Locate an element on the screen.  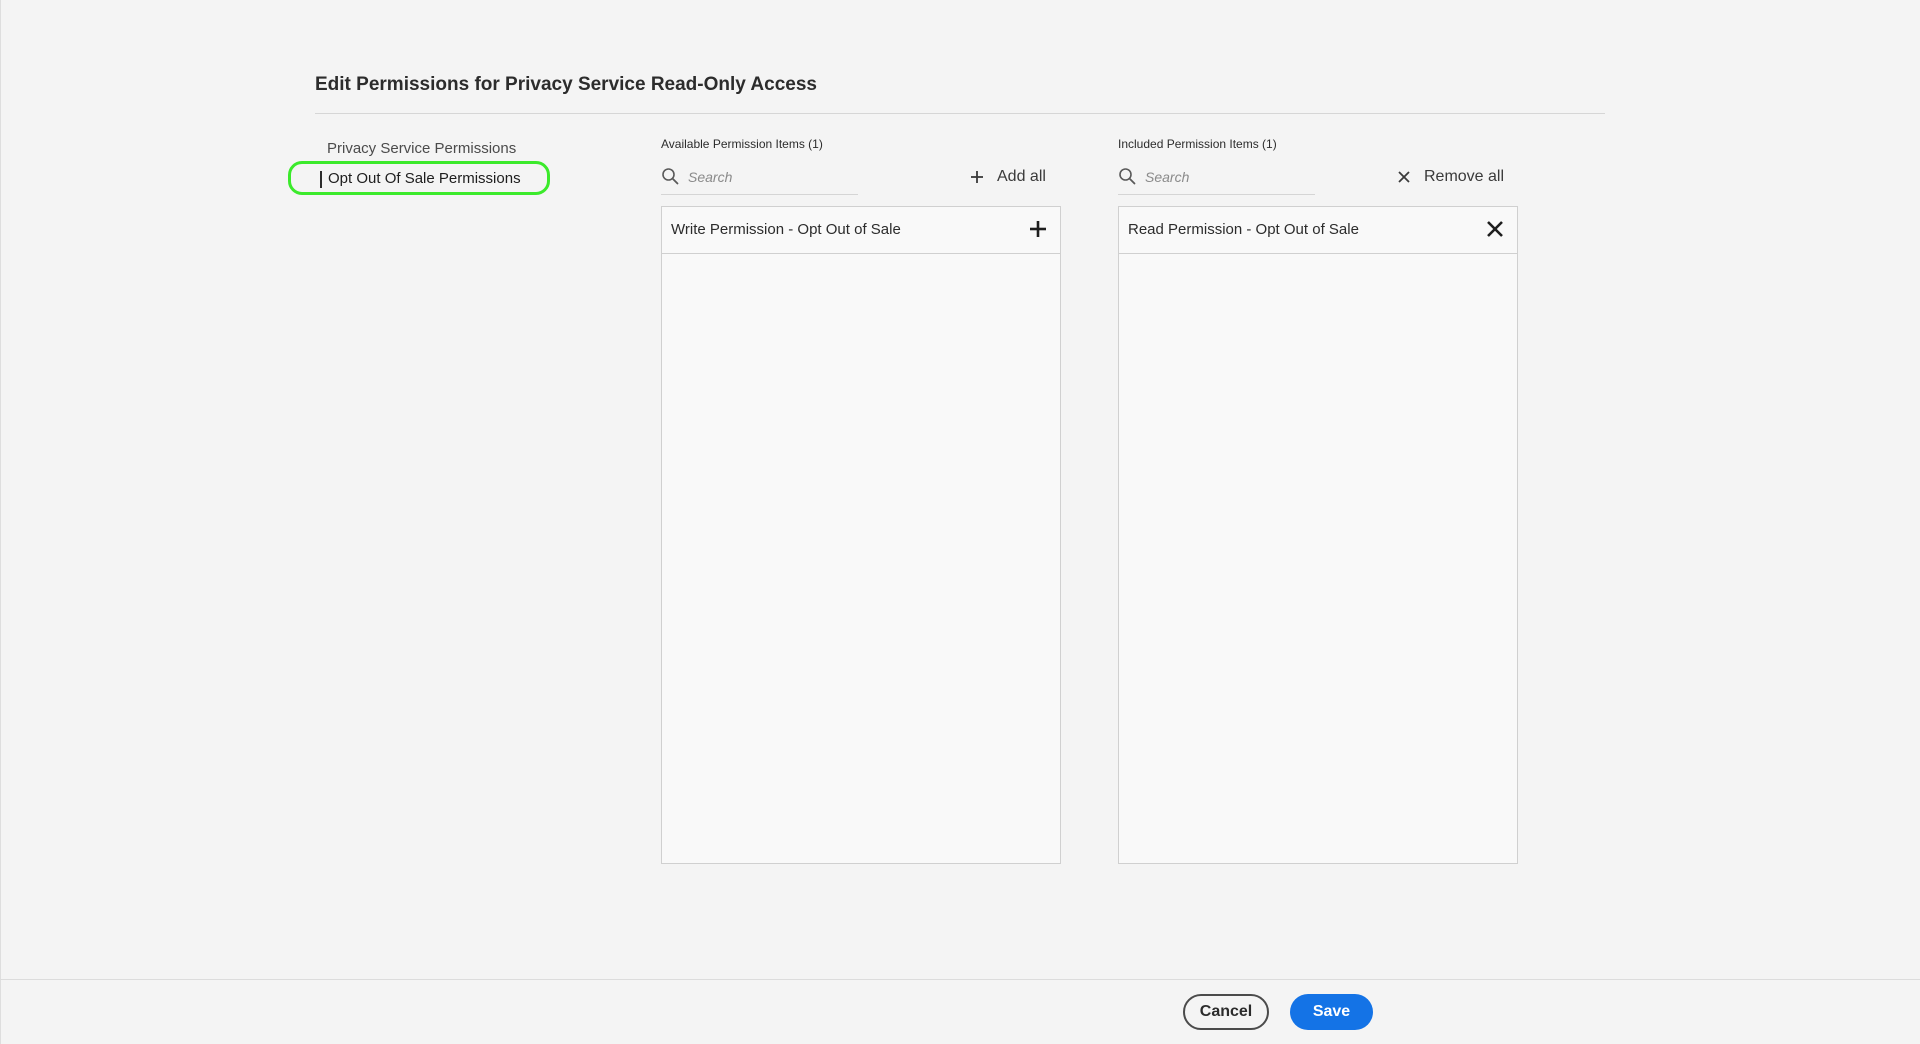
selected-marker is located at coordinates (321, 179).